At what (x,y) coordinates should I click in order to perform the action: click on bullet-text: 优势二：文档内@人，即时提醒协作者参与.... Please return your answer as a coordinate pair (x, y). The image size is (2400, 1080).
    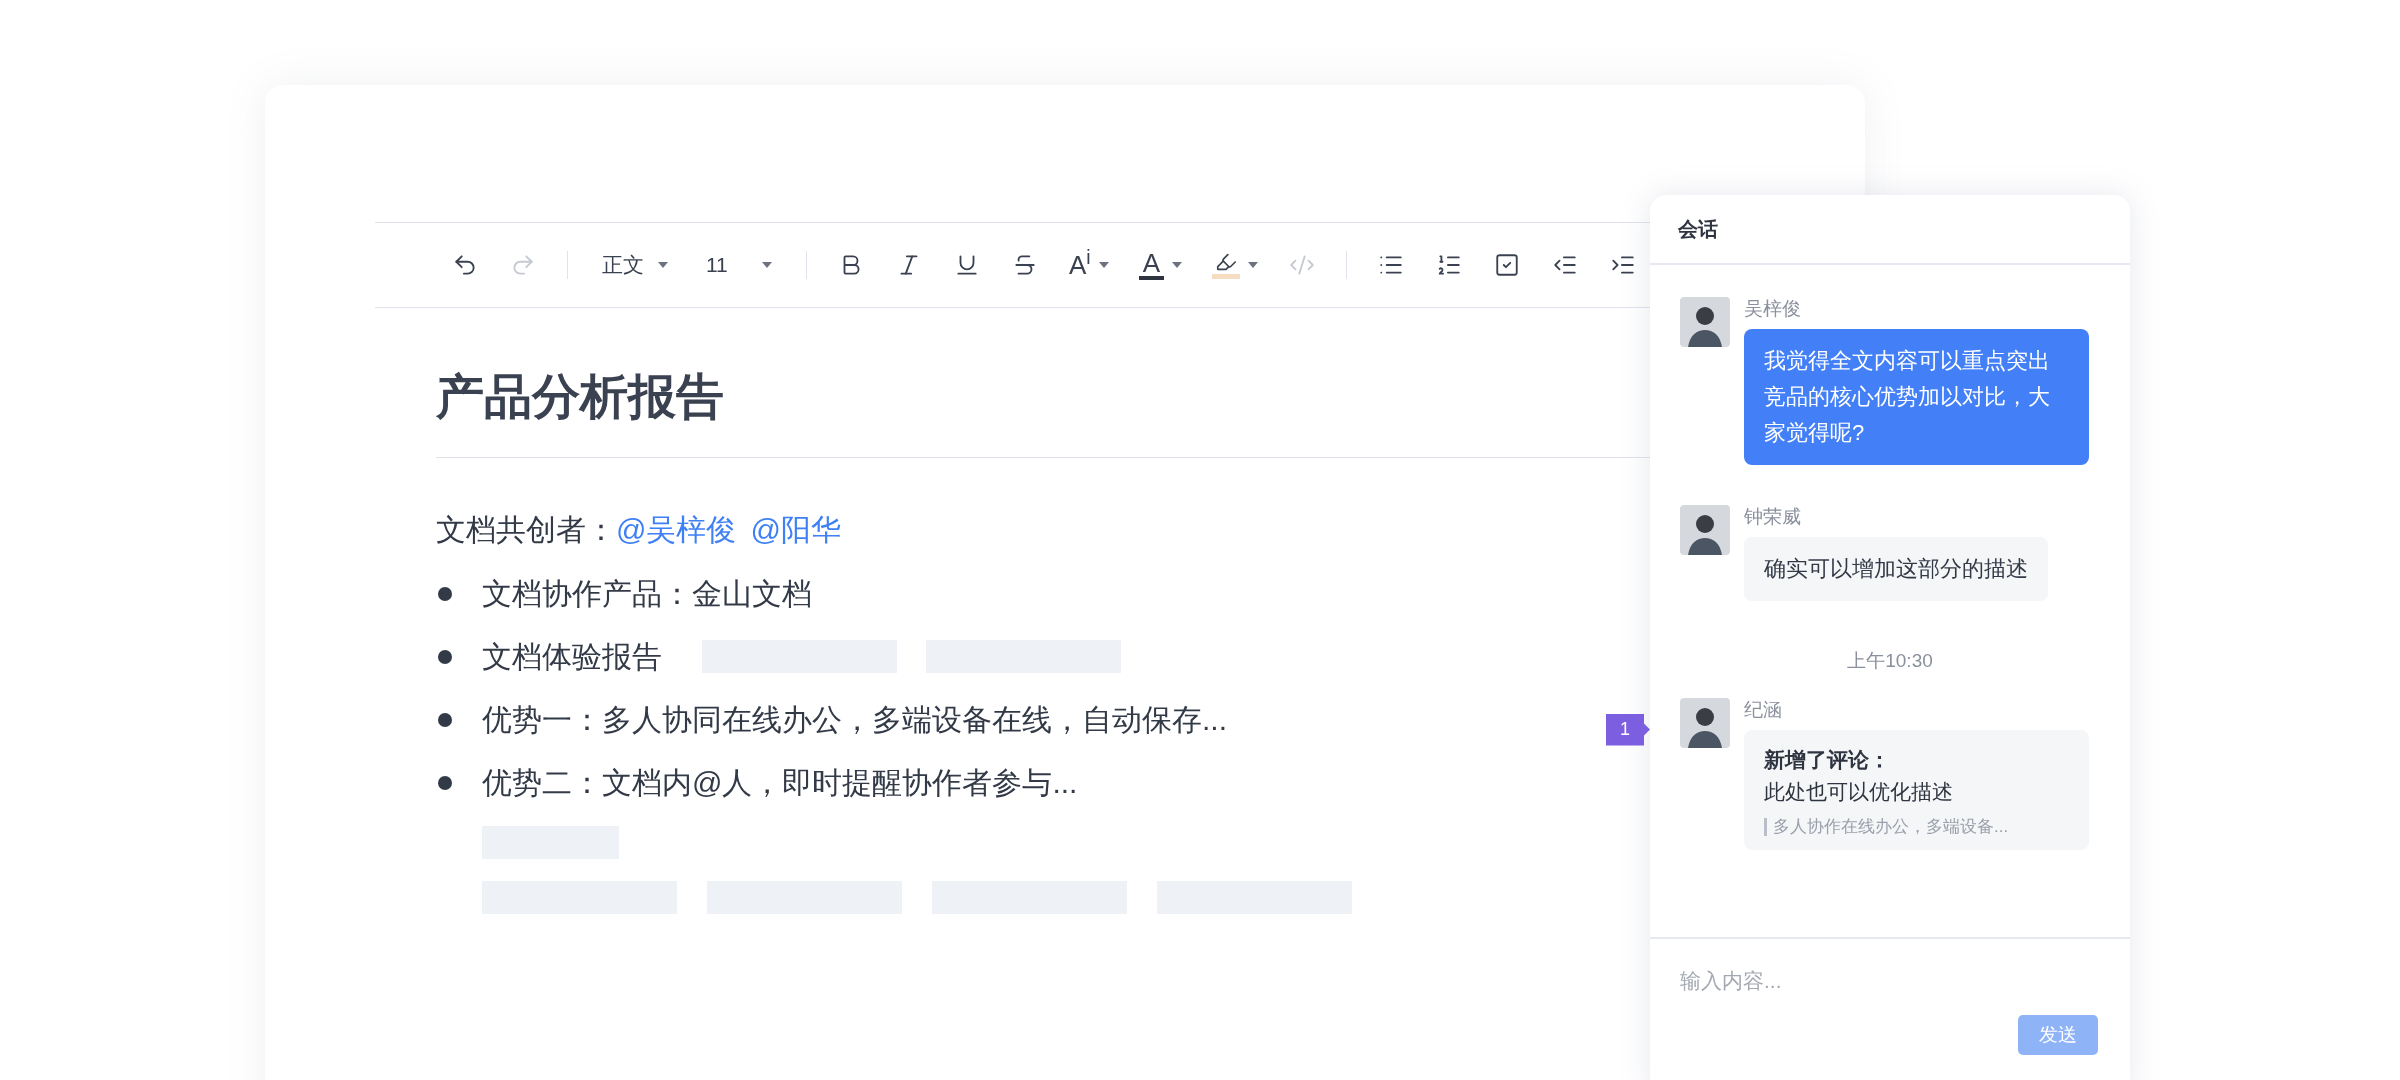
    Looking at the image, I should click on (780, 783).